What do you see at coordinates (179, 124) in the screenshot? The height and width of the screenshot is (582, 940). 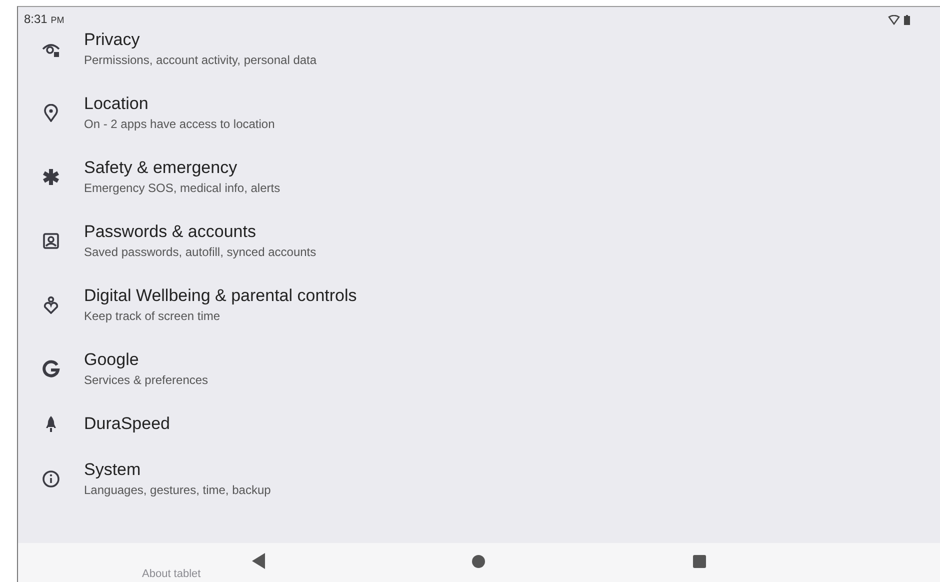 I see `settings-item-summary: On - 2 apps have access to location` at bounding box center [179, 124].